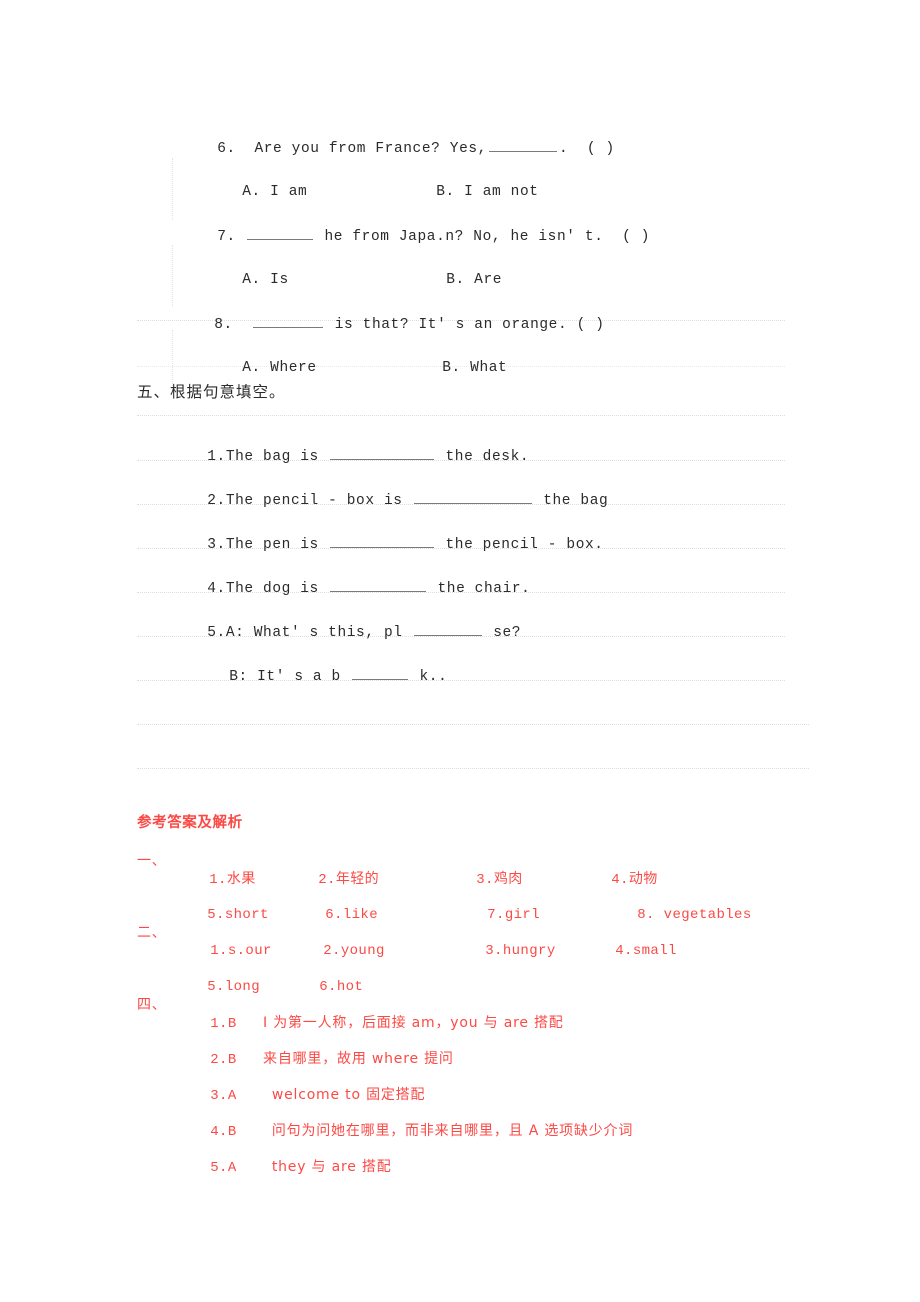 This screenshot has width=920, height=1302. I want to click on option-text: I am not, so click(501, 192).